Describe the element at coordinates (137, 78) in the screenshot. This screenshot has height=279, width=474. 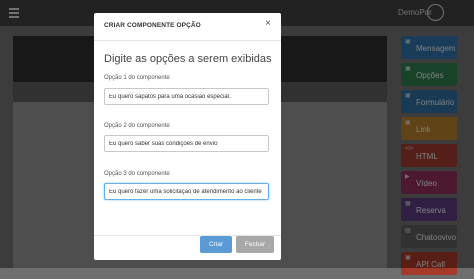
I see `option-1-label: Opção 1 do componente` at that location.